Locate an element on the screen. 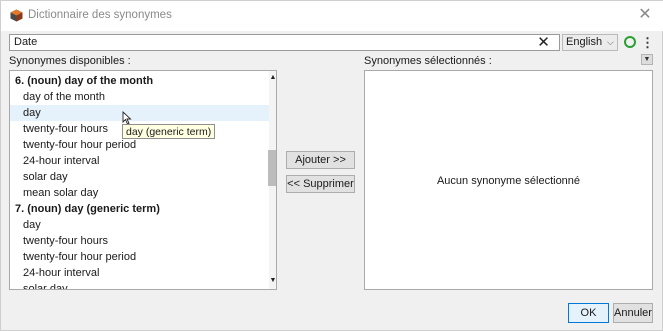 The width and height of the screenshot is (663, 331). check-circle-icon is located at coordinates (630, 42).